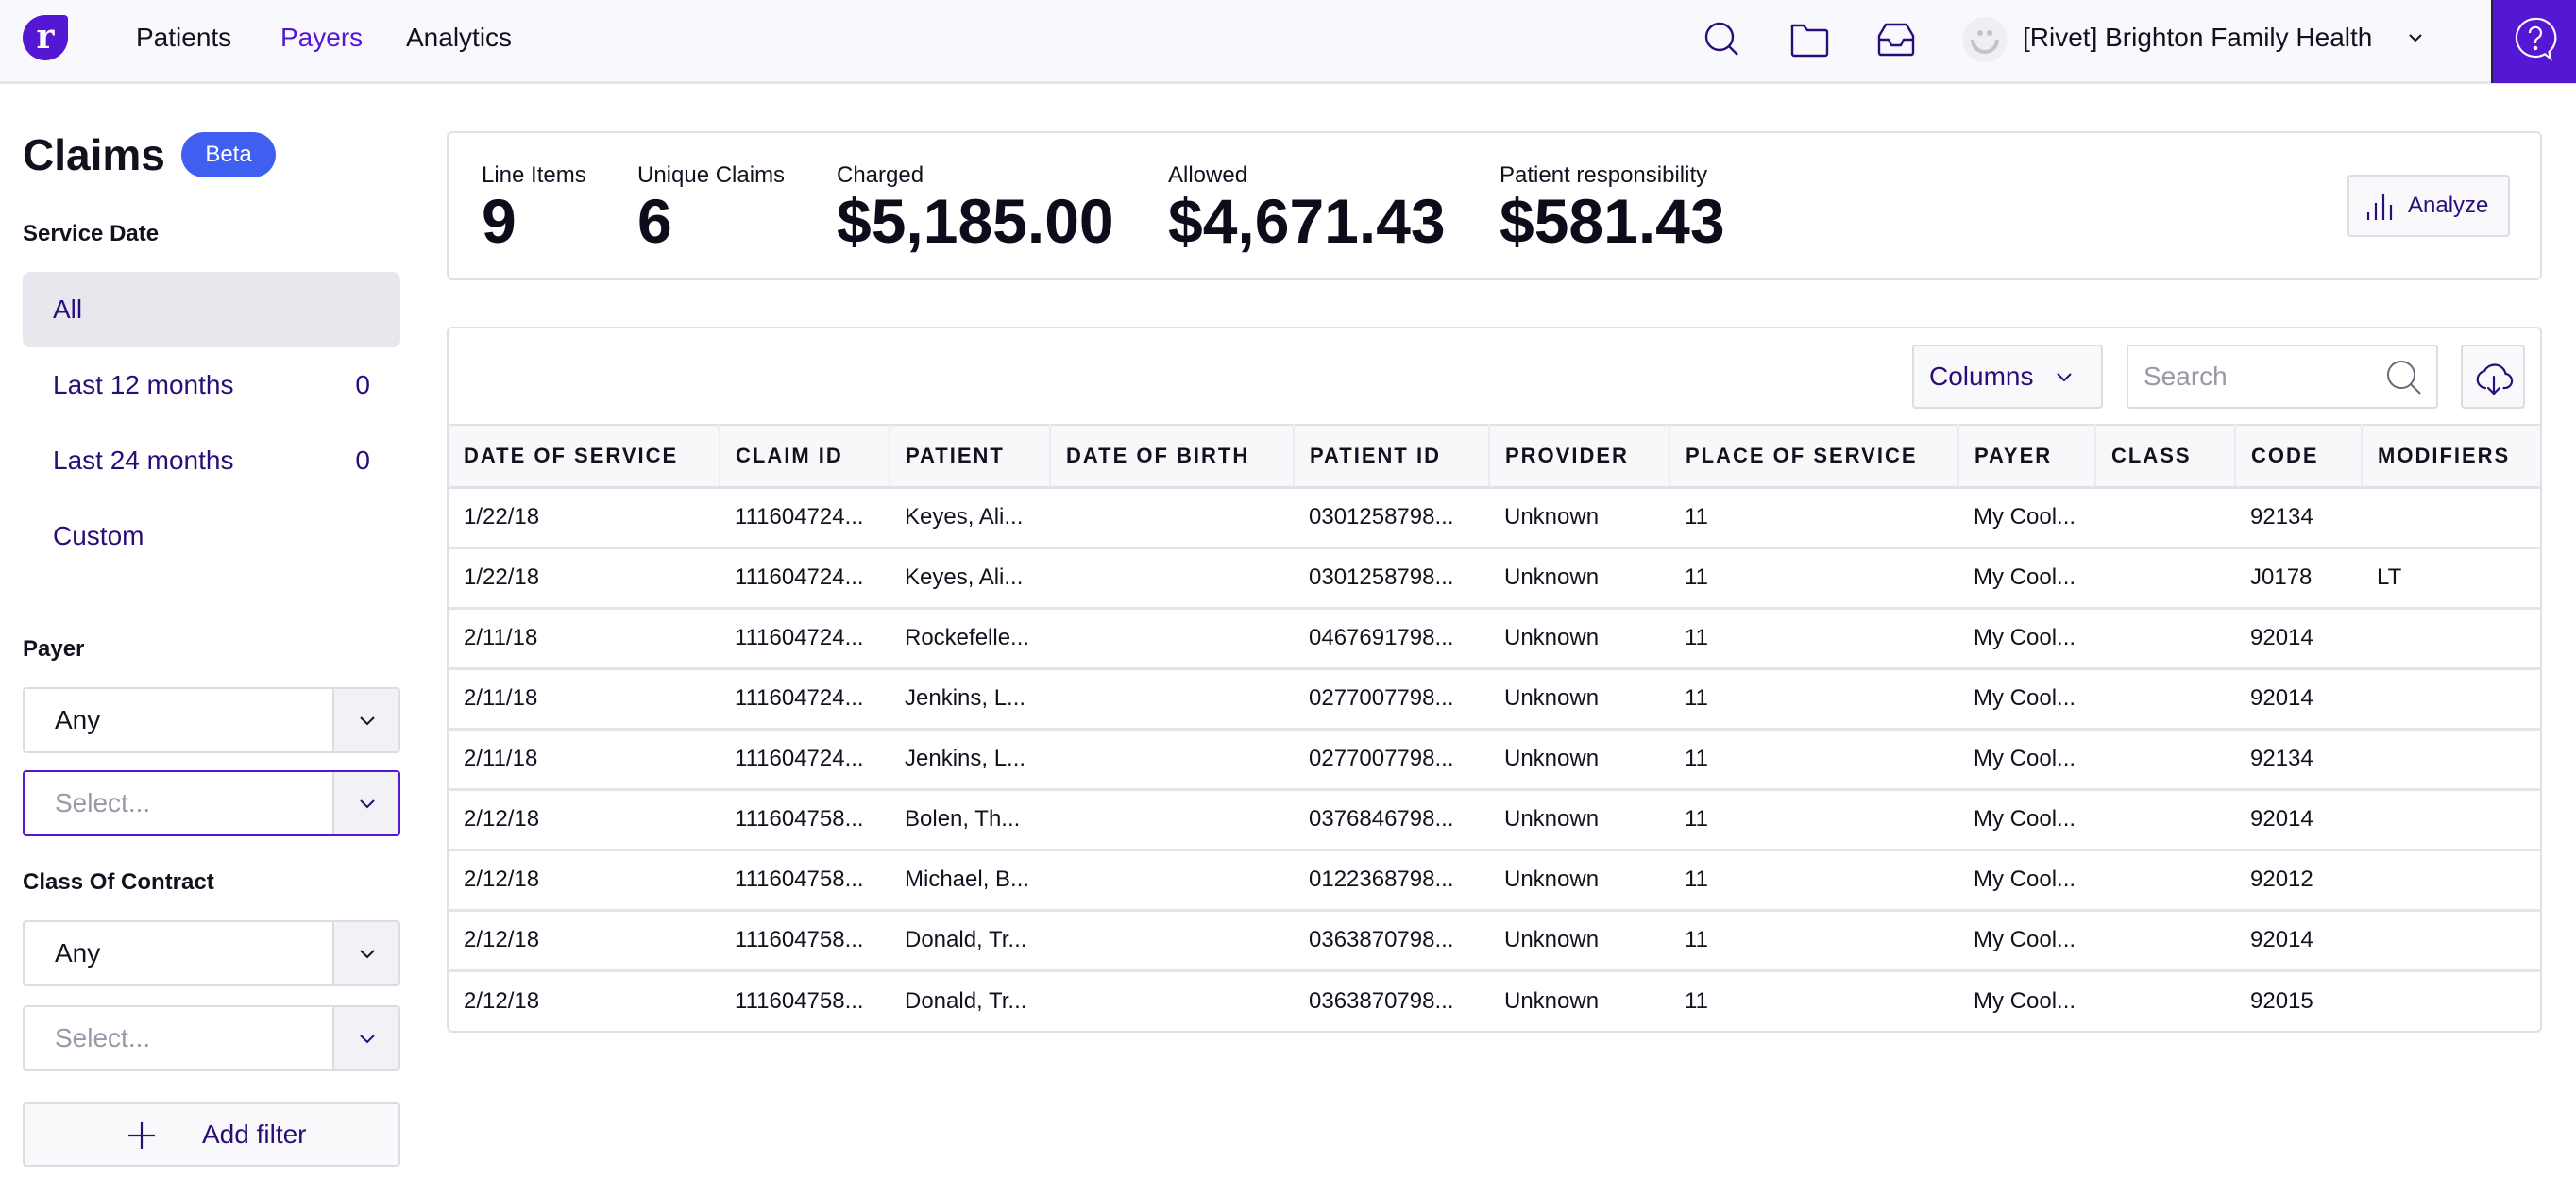 This screenshot has width=2576, height=1178. Describe the element at coordinates (78, 953) in the screenshot. I see `select-value: Any` at that location.